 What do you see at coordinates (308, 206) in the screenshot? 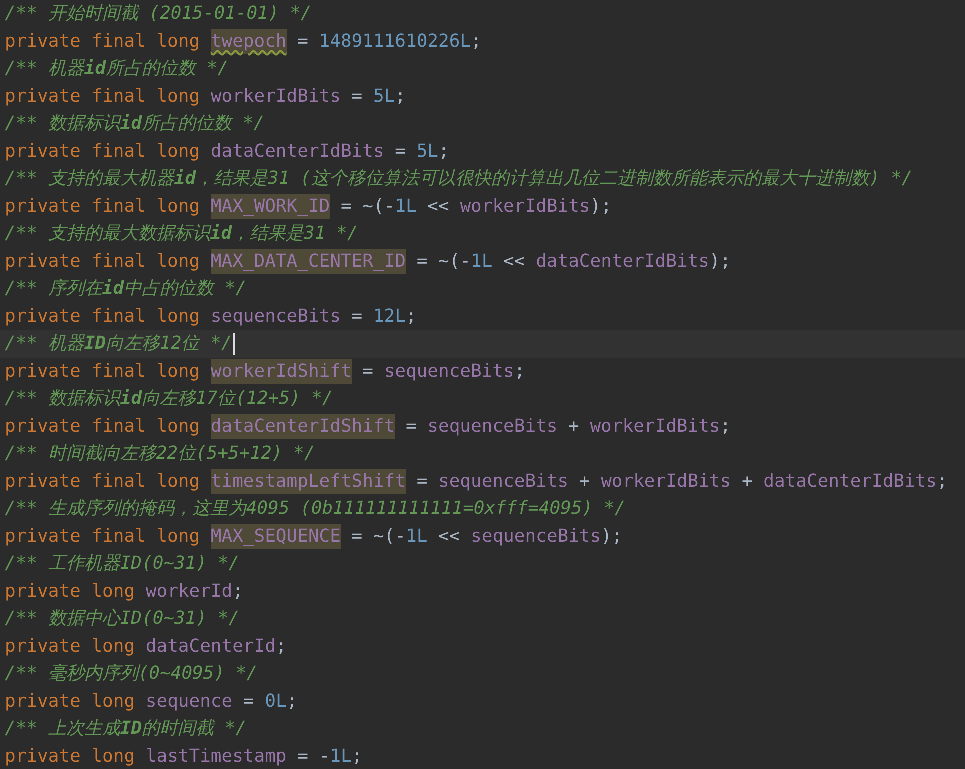
I see `code-line: private final long MAX_WORK_ID = ~(-1L << workerIdBits);` at bounding box center [308, 206].